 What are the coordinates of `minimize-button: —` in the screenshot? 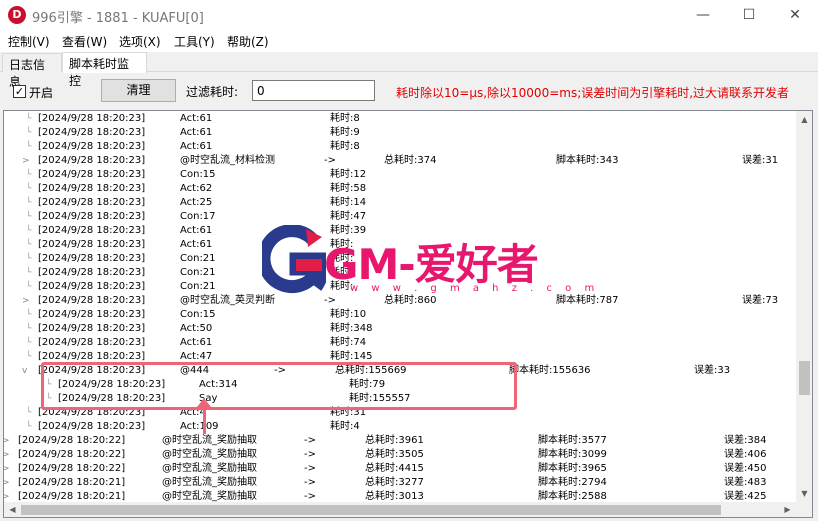 It's located at (703, 15).